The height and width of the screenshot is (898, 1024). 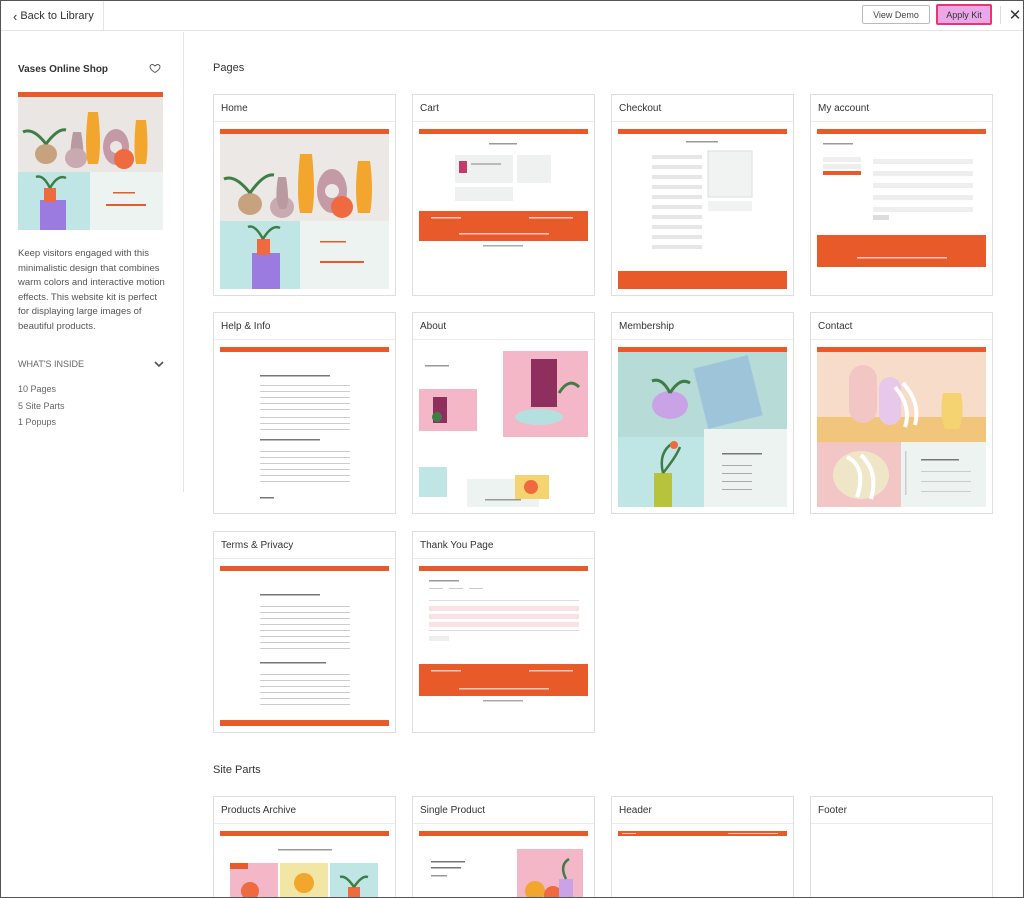 I want to click on site-part-card-title: Footer, so click(x=901, y=810).